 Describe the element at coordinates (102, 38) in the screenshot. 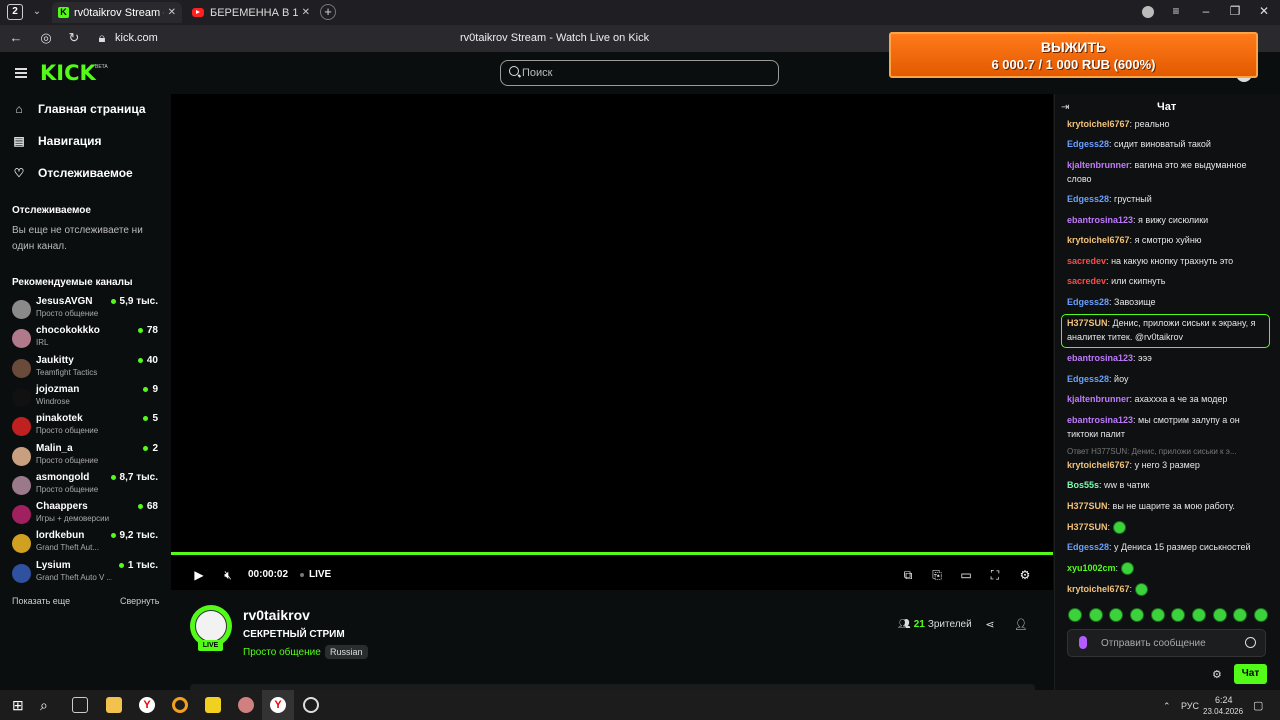

I see `lock-icon: 🔒︎` at that location.